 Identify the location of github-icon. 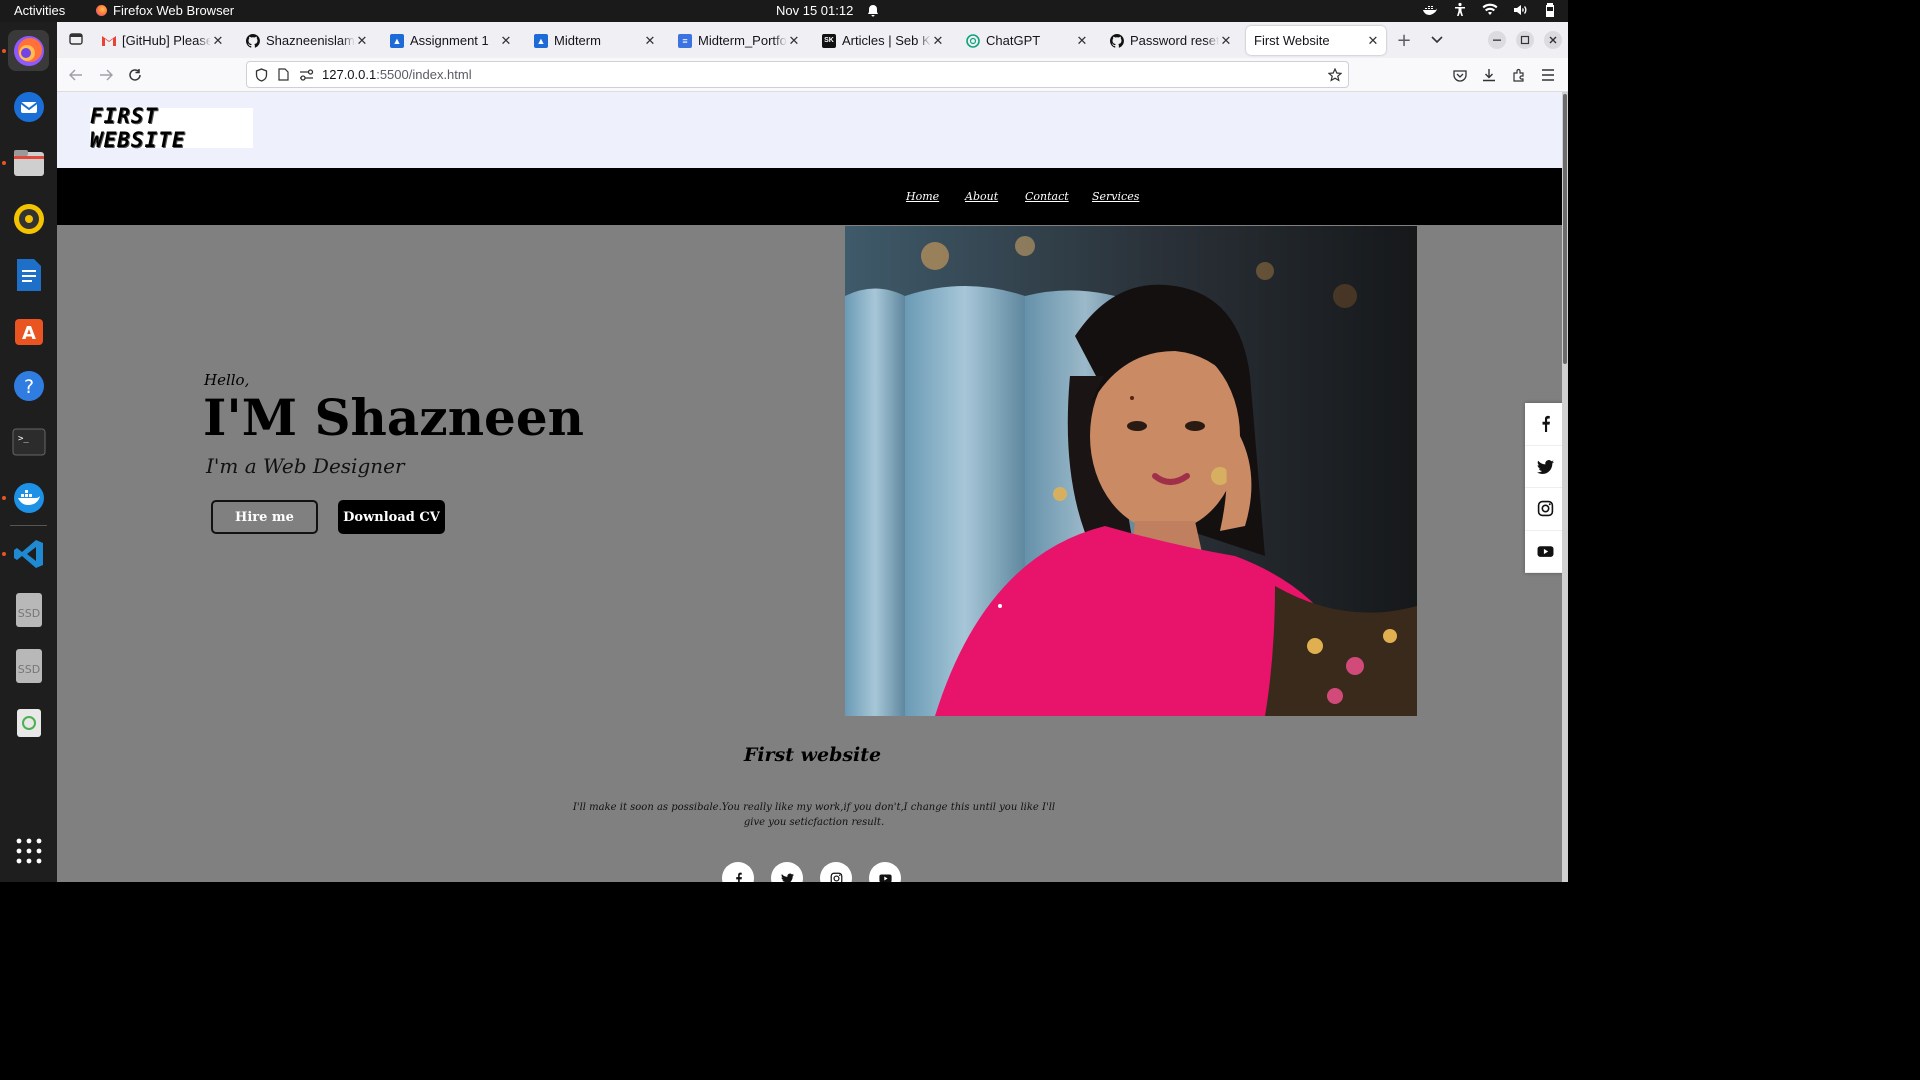
(253, 40).